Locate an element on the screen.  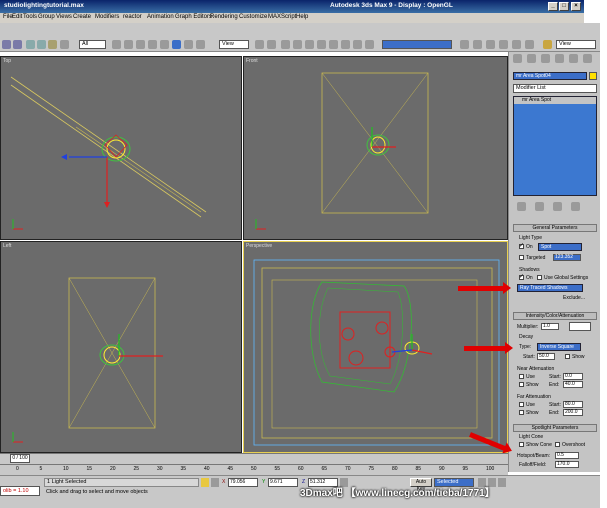
modifier-list-dropdown: Modifier List is located at coordinates (555, 88).